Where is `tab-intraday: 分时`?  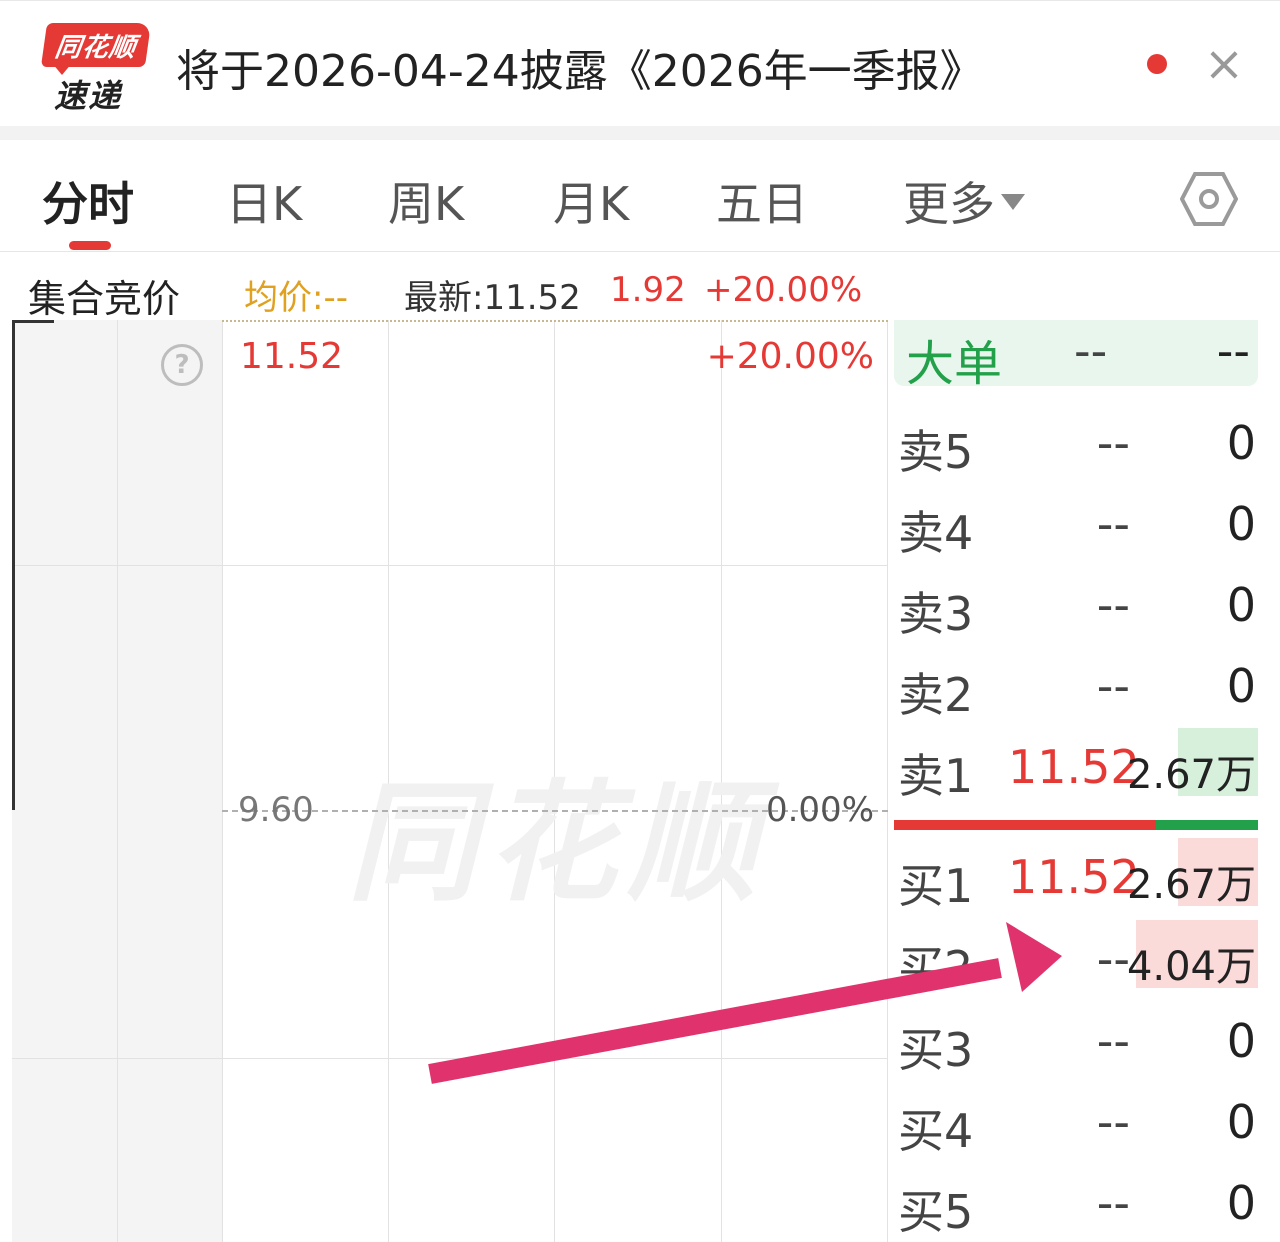 tab-intraday: 分时 is located at coordinates (88, 201).